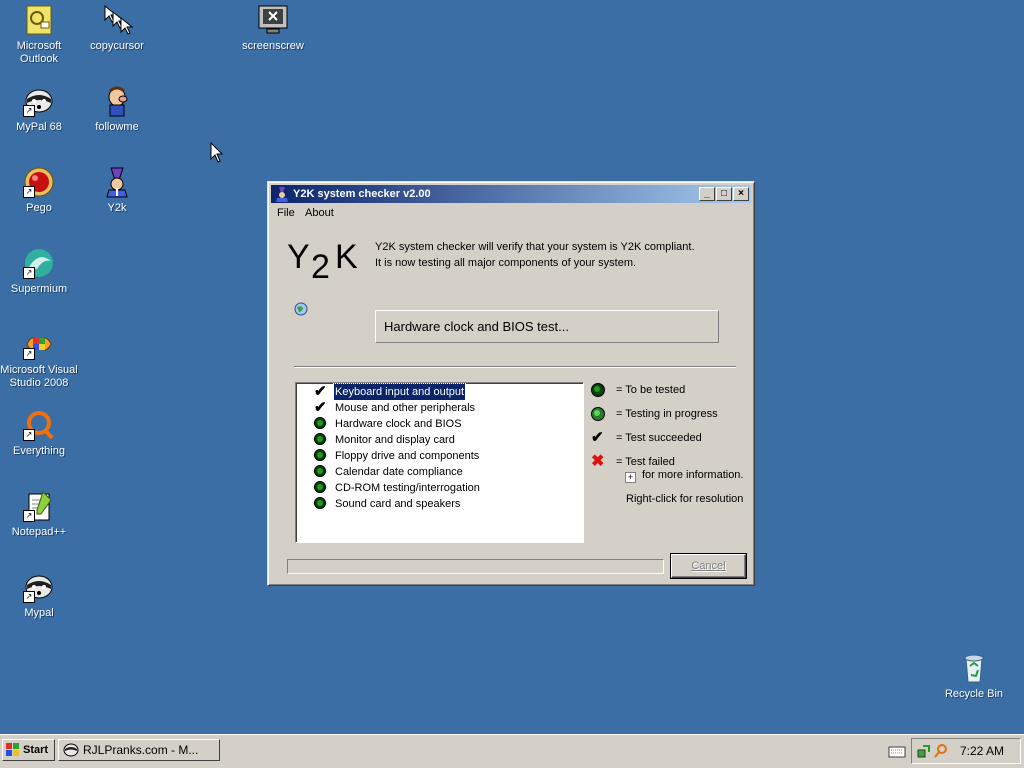 The height and width of the screenshot is (768, 1024). I want to click on desktop-icon-notepadpp: ↗ Notepad++, so click(39, 514).